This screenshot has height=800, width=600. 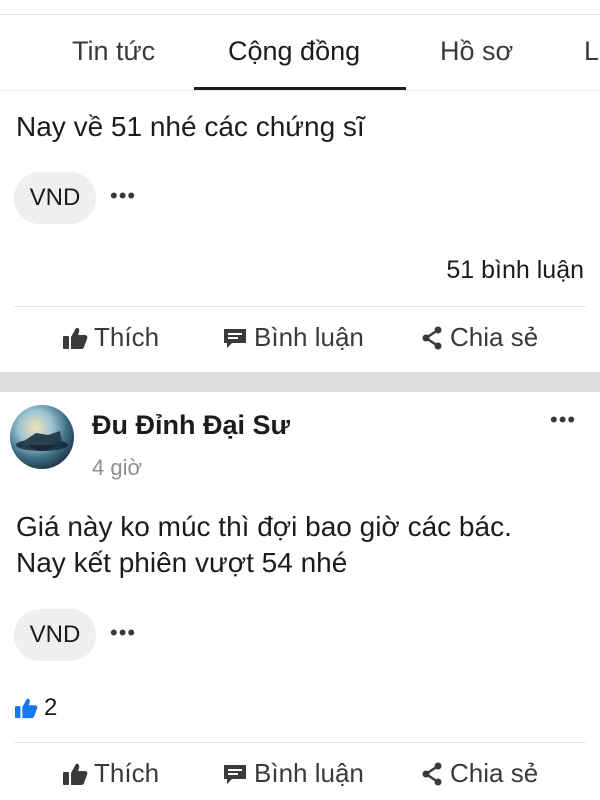 What do you see at coordinates (55, 198) in the screenshot?
I see `post-1-stock-tag: VND` at bounding box center [55, 198].